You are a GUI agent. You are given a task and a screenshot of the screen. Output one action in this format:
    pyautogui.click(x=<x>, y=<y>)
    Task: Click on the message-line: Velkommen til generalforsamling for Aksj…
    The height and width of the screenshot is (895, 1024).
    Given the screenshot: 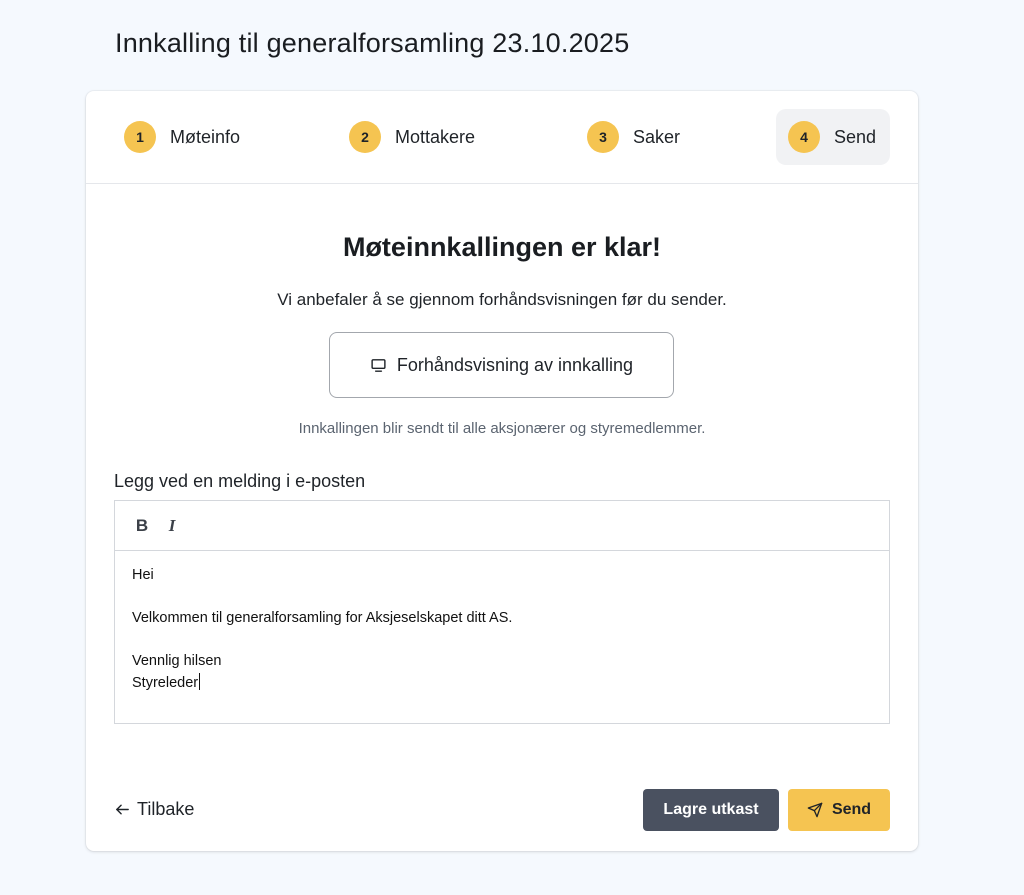 What is the action you would take?
    pyautogui.click(x=322, y=618)
    